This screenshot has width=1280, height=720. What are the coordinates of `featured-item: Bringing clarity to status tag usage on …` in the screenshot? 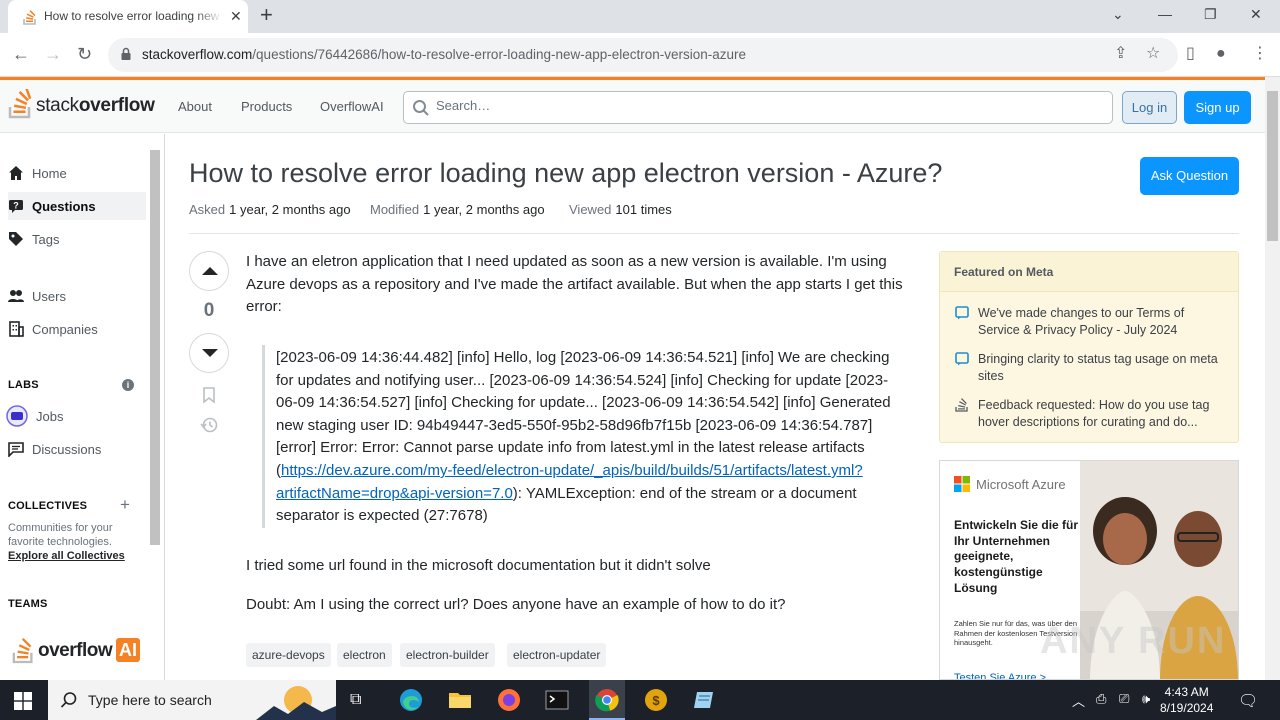 It's located at (1089, 368).